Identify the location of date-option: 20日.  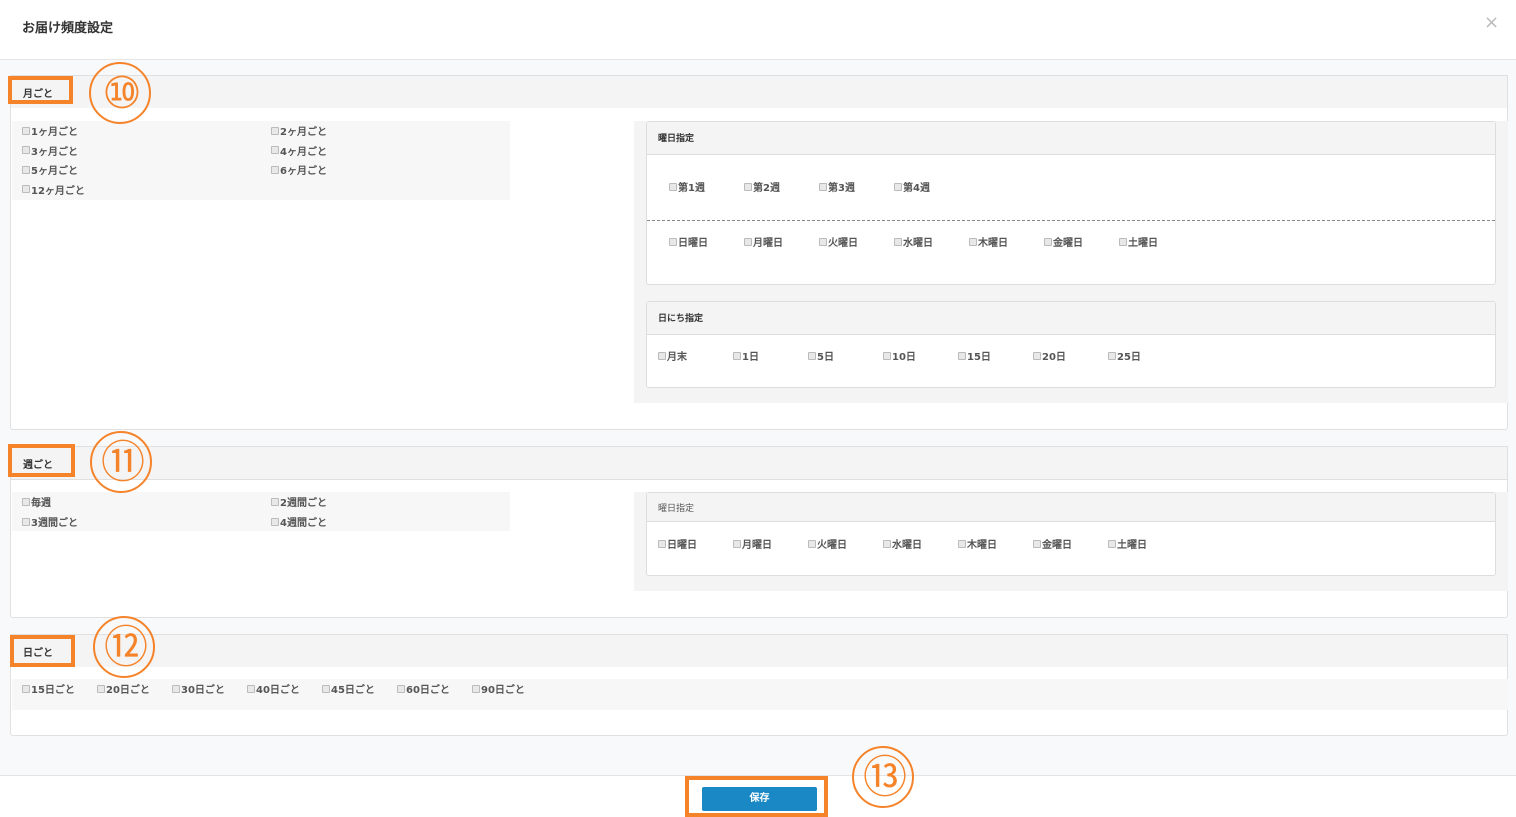
(1049, 355).